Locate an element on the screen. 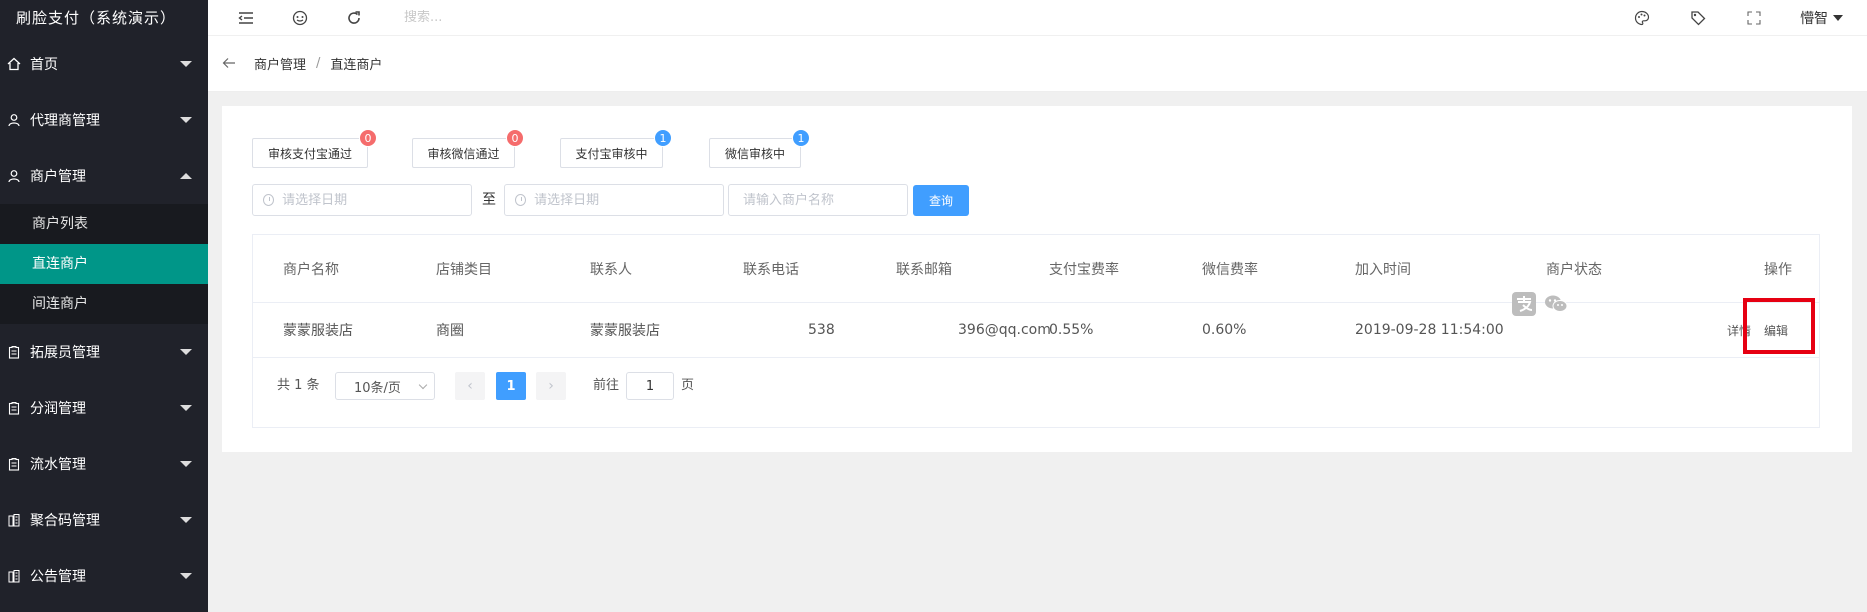 The height and width of the screenshot is (612, 1867). stat-label: 审核支付宝通过 is located at coordinates (309, 153).